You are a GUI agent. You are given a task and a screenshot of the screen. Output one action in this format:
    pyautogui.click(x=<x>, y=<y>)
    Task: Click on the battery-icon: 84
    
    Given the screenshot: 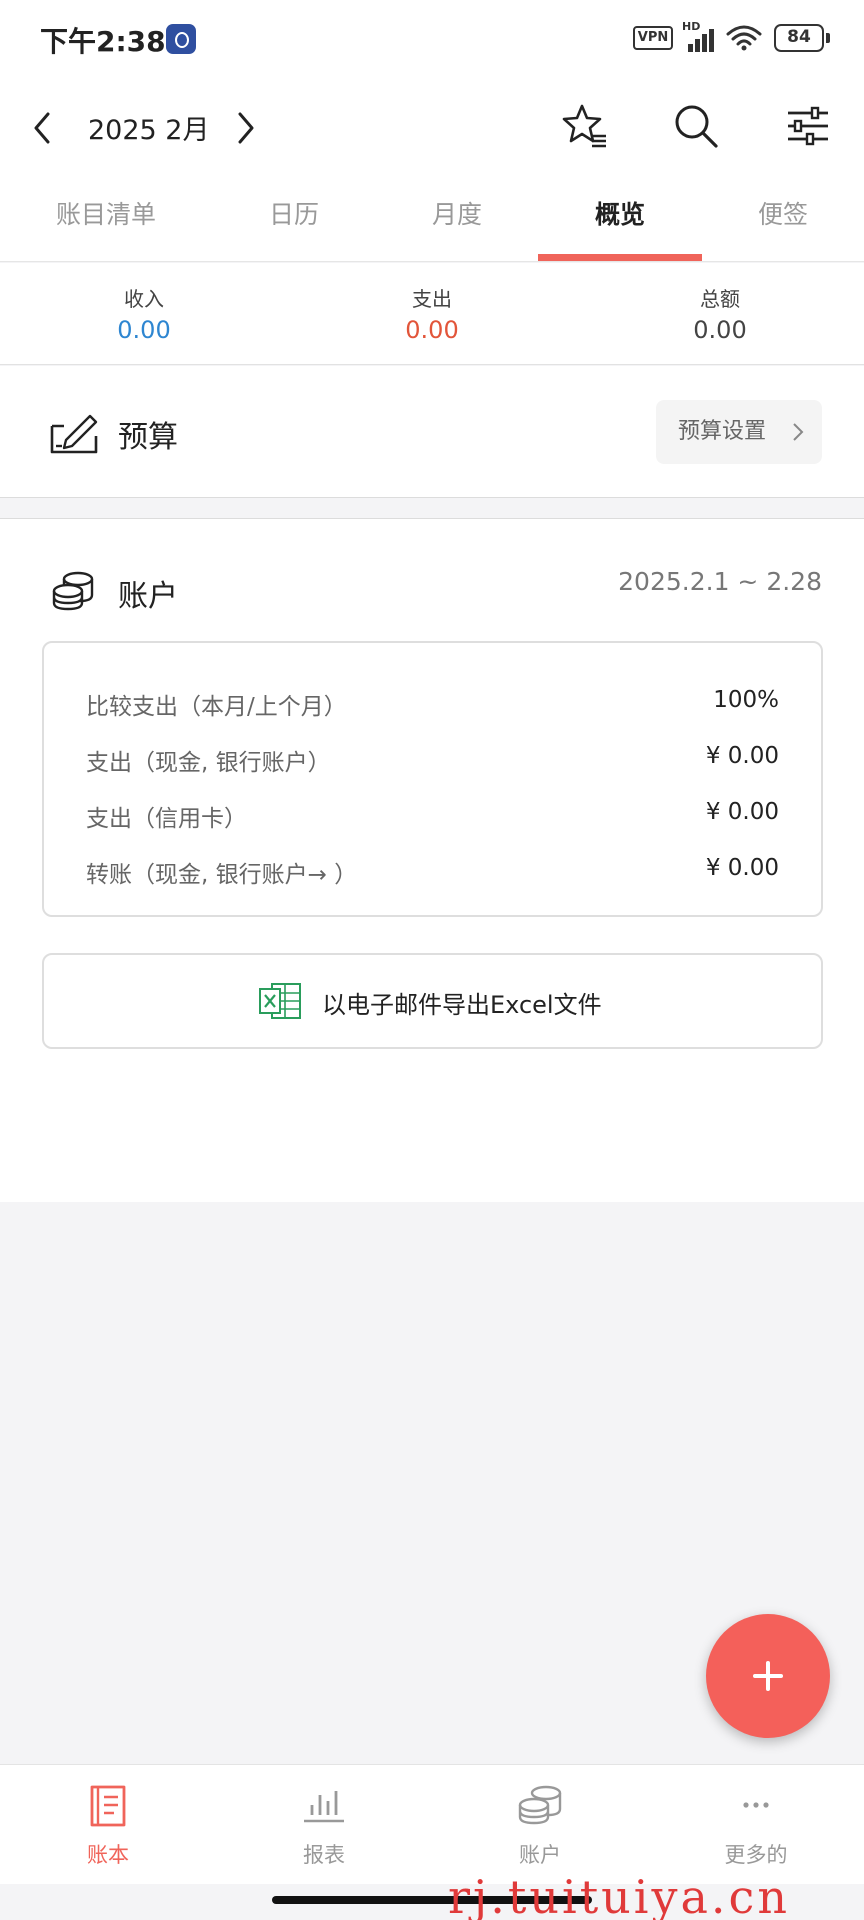 What is the action you would take?
    pyautogui.click(x=802, y=38)
    